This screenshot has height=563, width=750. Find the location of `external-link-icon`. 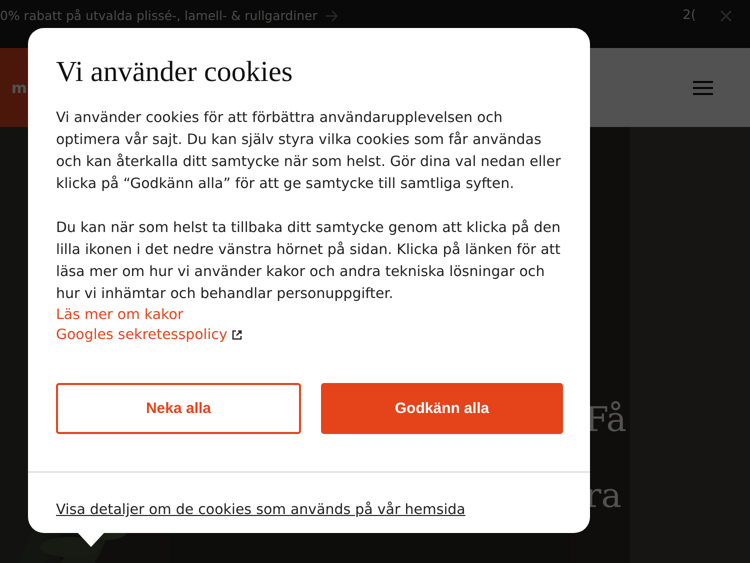

external-link-icon is located at coordinates (237, 335).